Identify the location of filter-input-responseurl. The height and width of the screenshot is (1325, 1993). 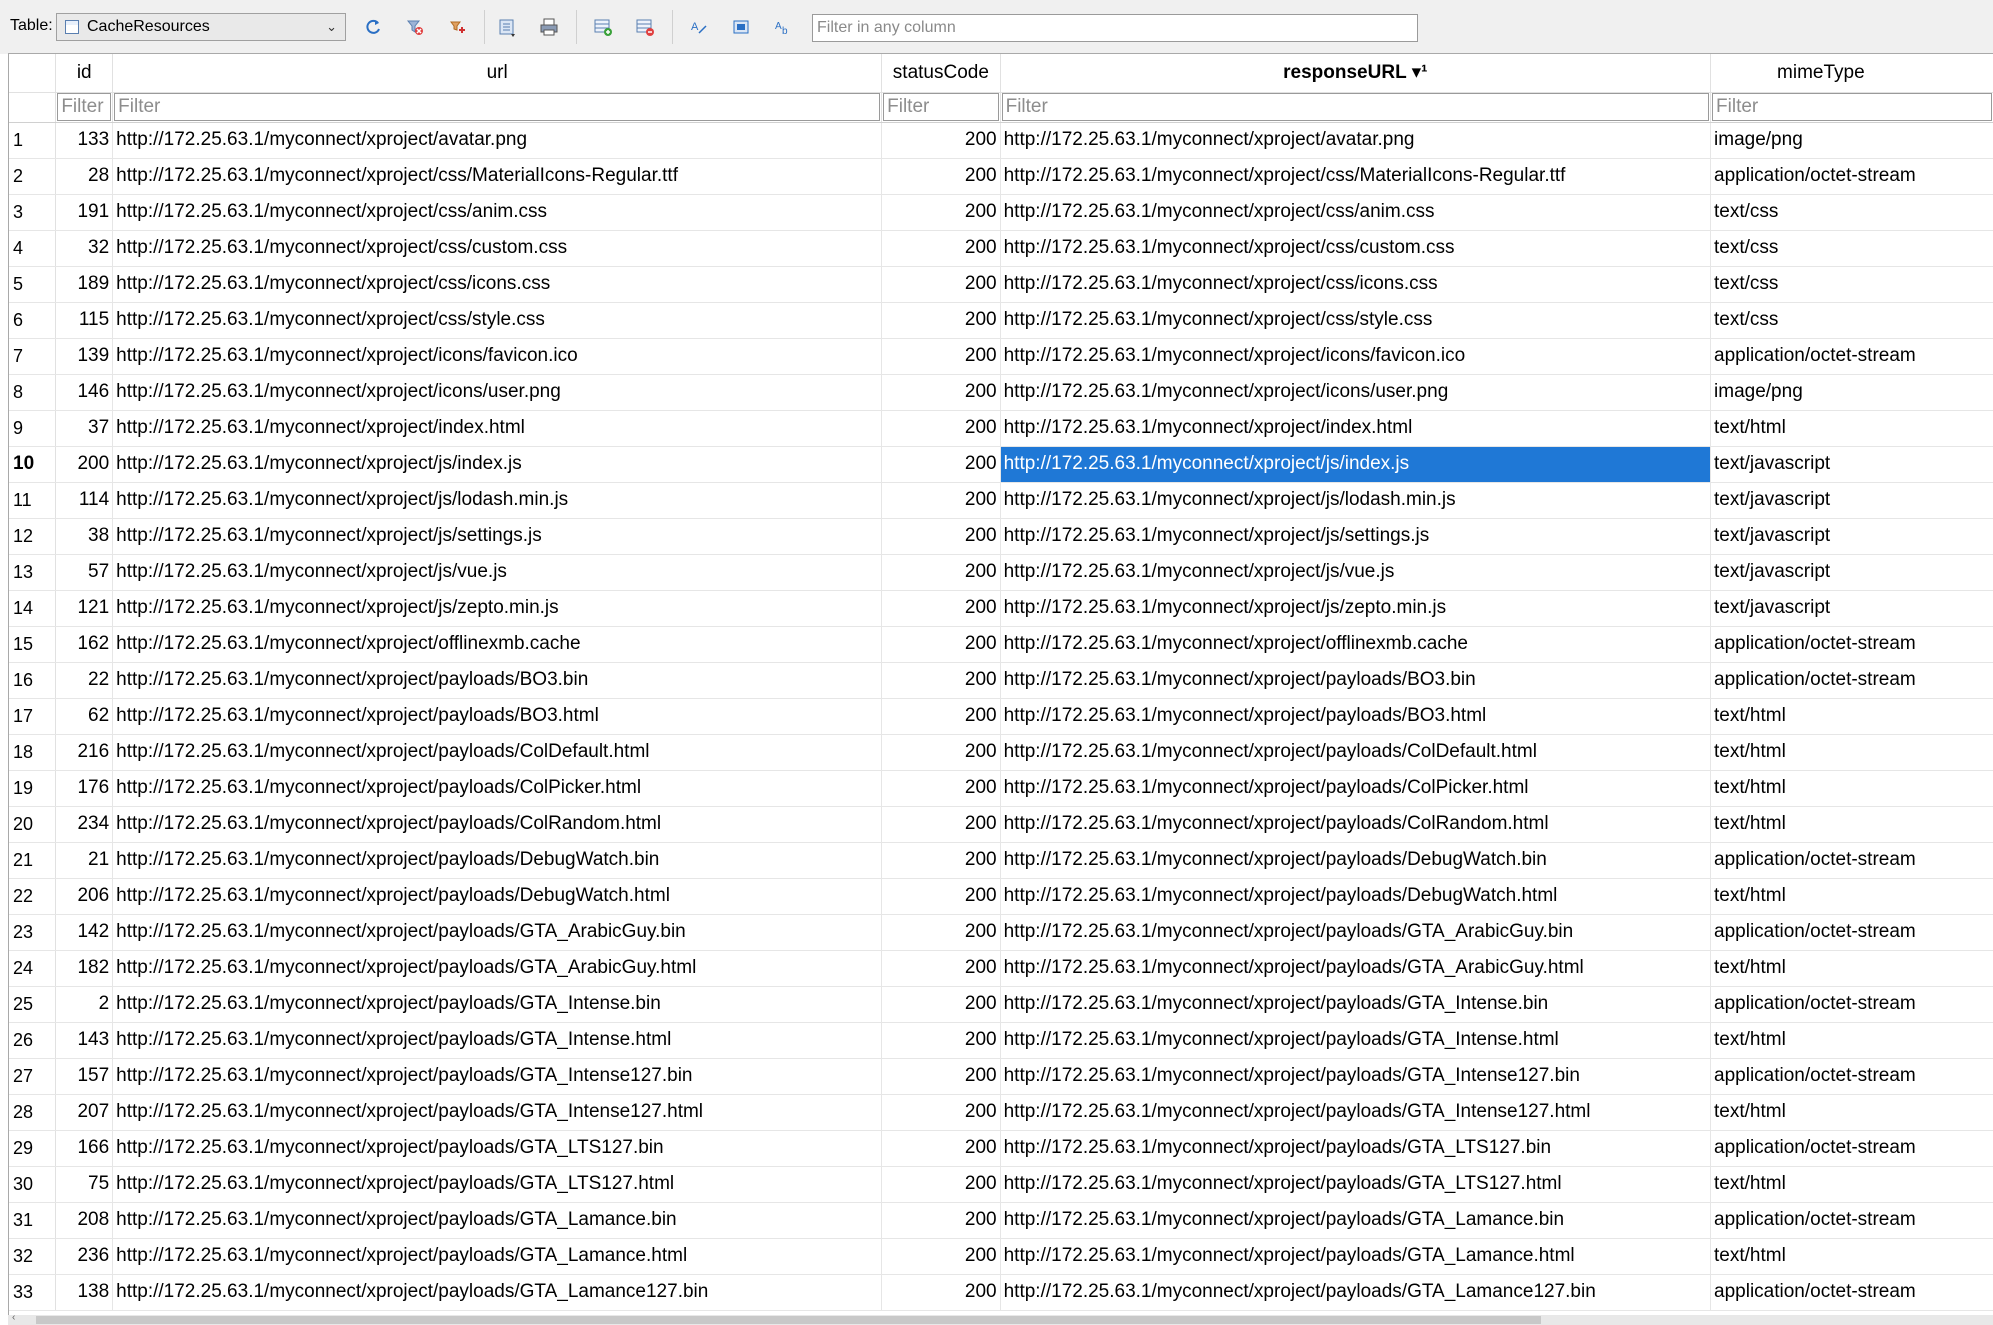
(1355, 107).